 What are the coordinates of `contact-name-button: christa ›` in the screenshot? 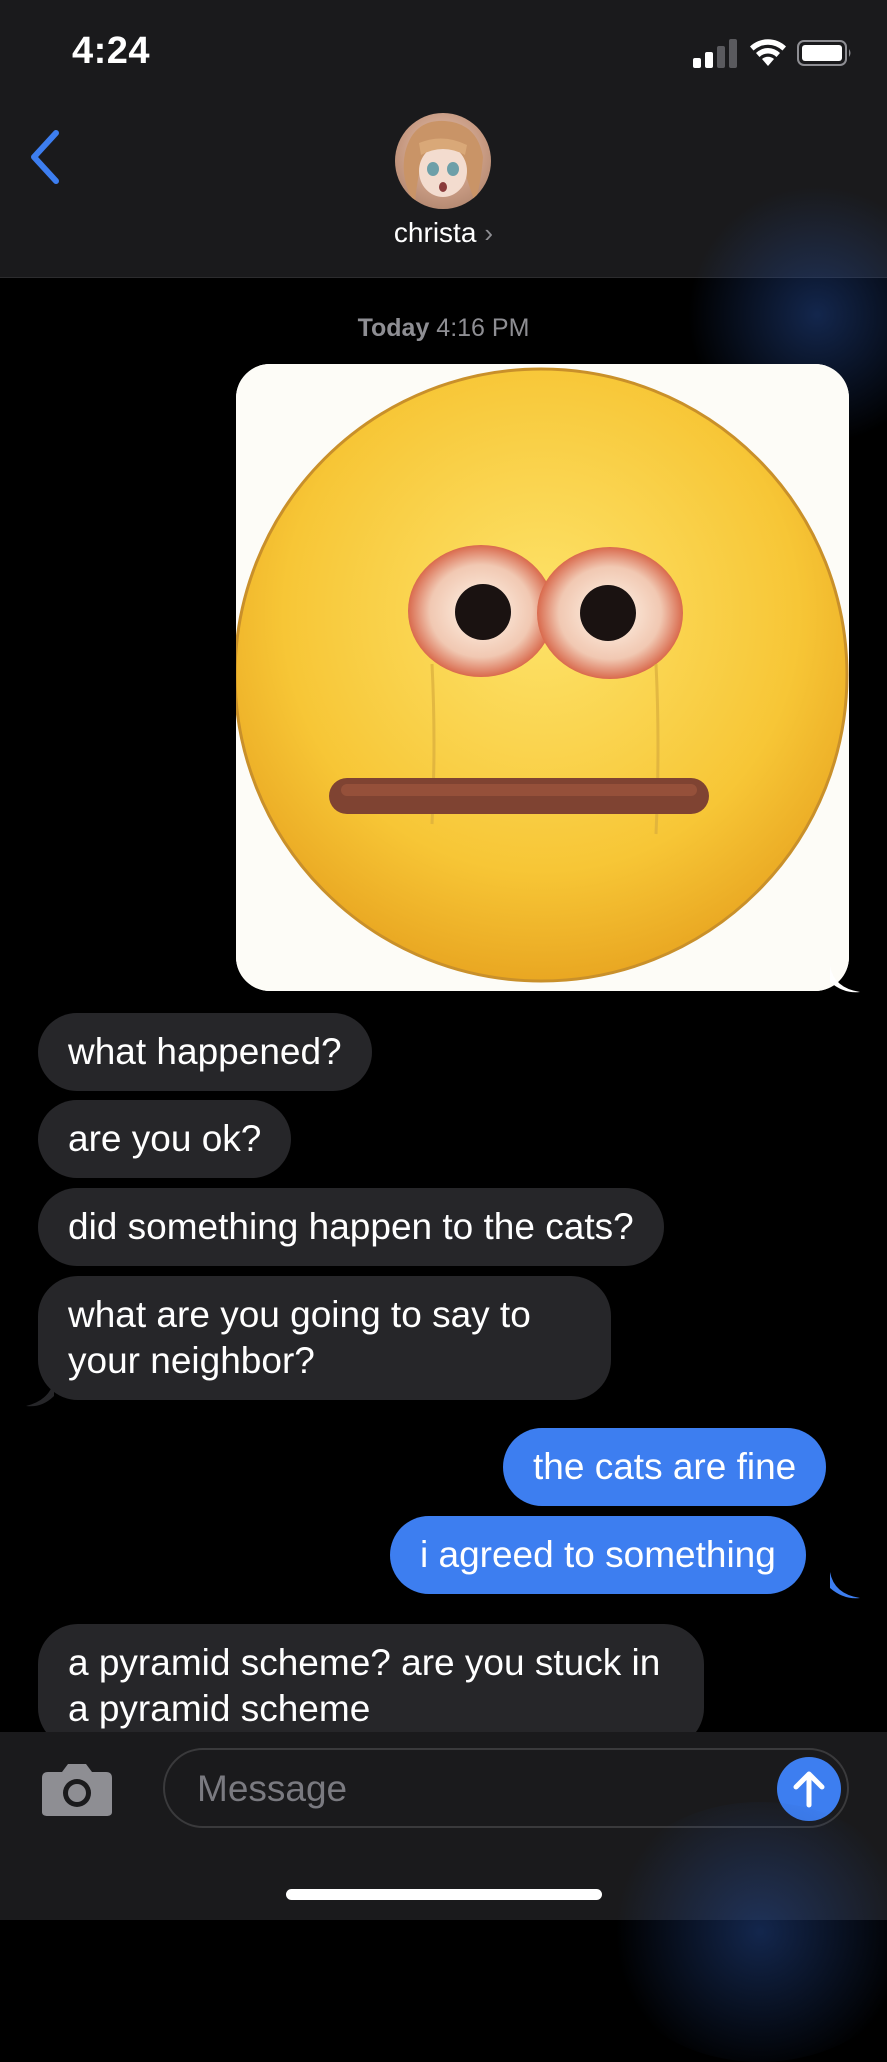 It's located at (443, 233).